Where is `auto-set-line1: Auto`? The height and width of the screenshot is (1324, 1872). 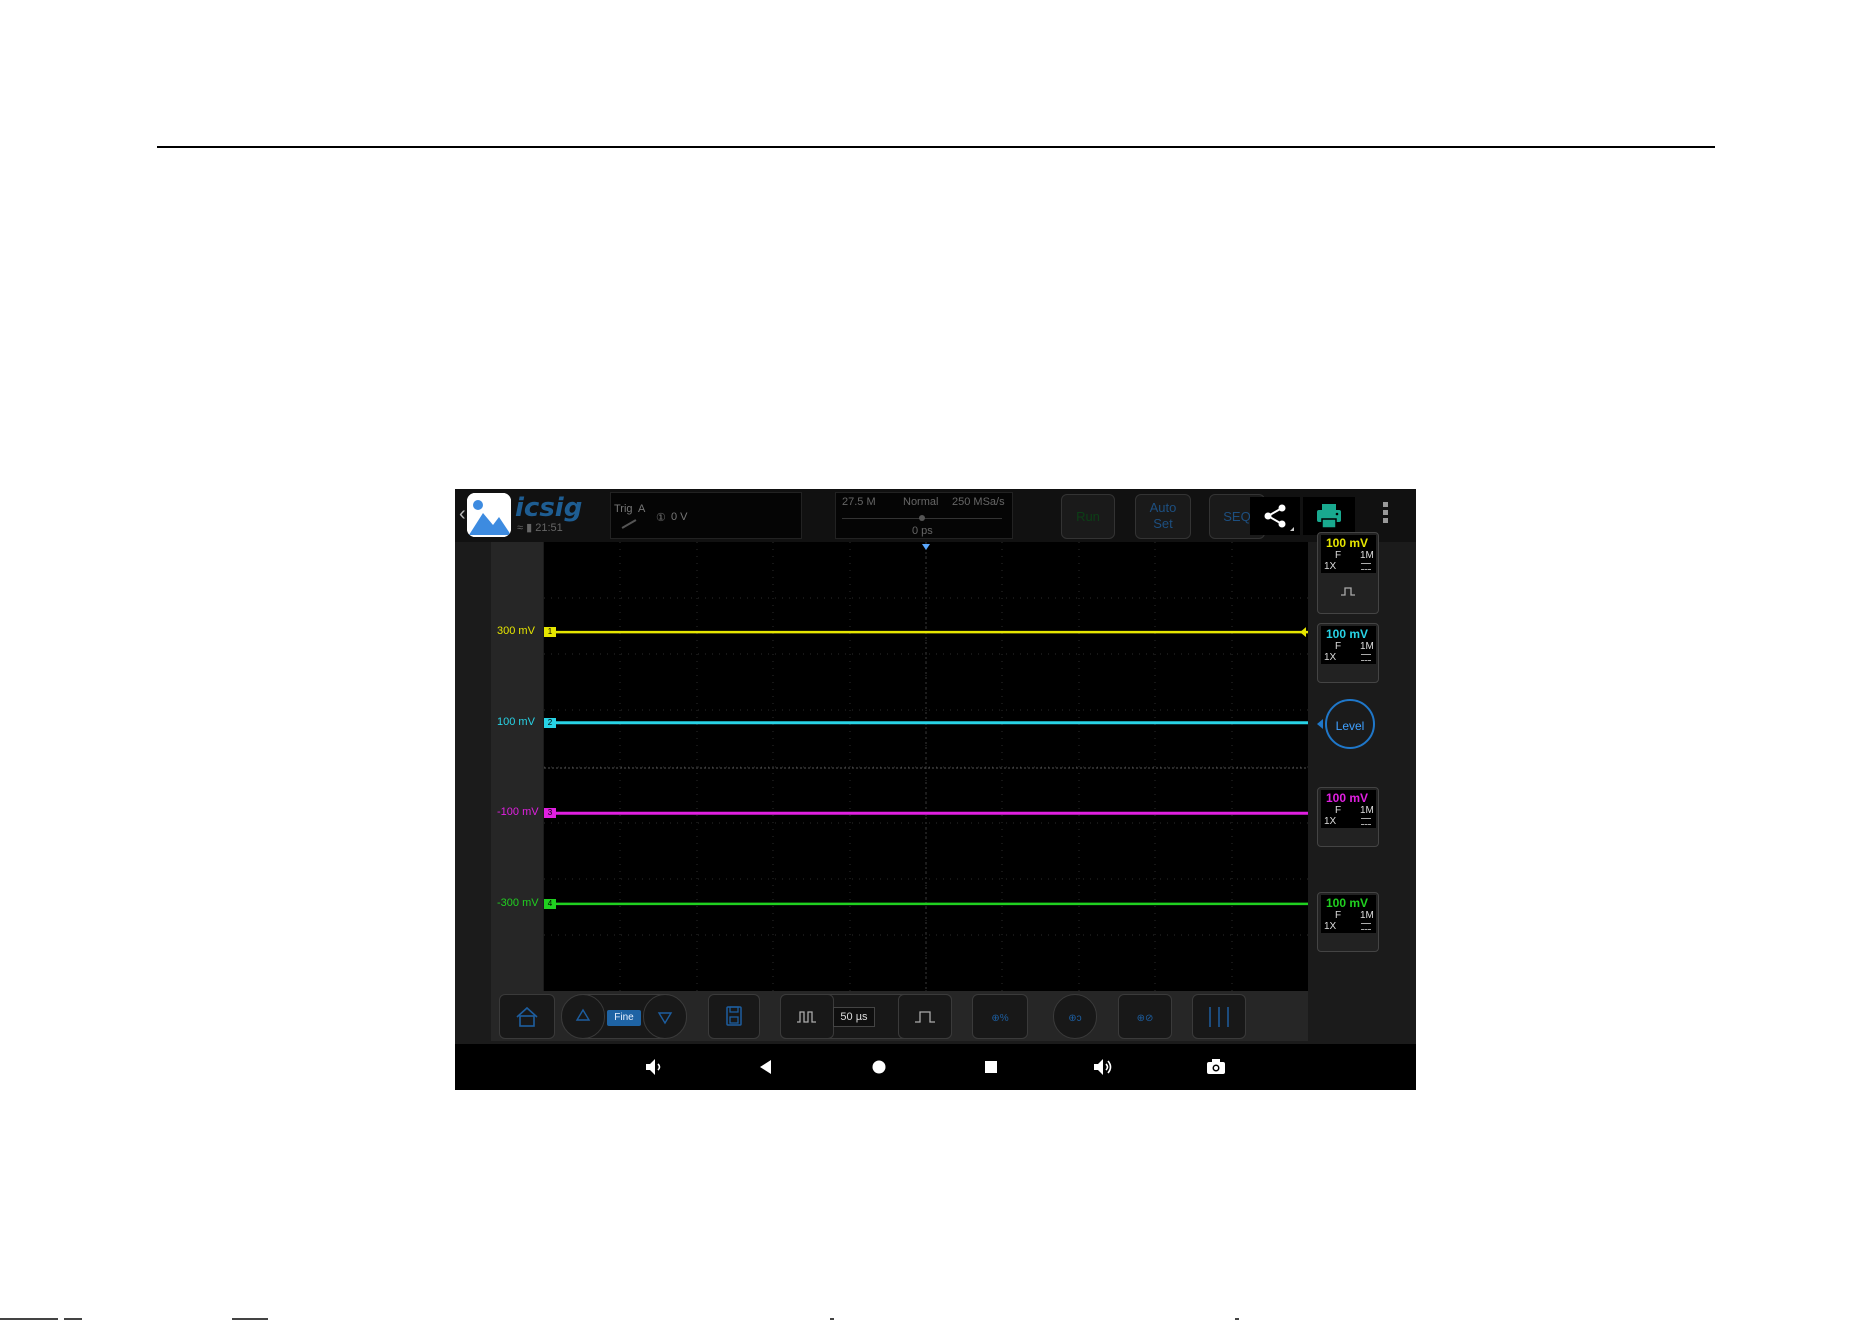 auto-set-line1: Auto is located at coordinates (1163, 507).